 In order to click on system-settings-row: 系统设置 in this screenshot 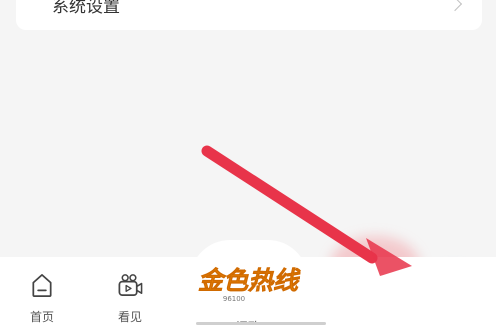, I will do `click(249, 15)`.